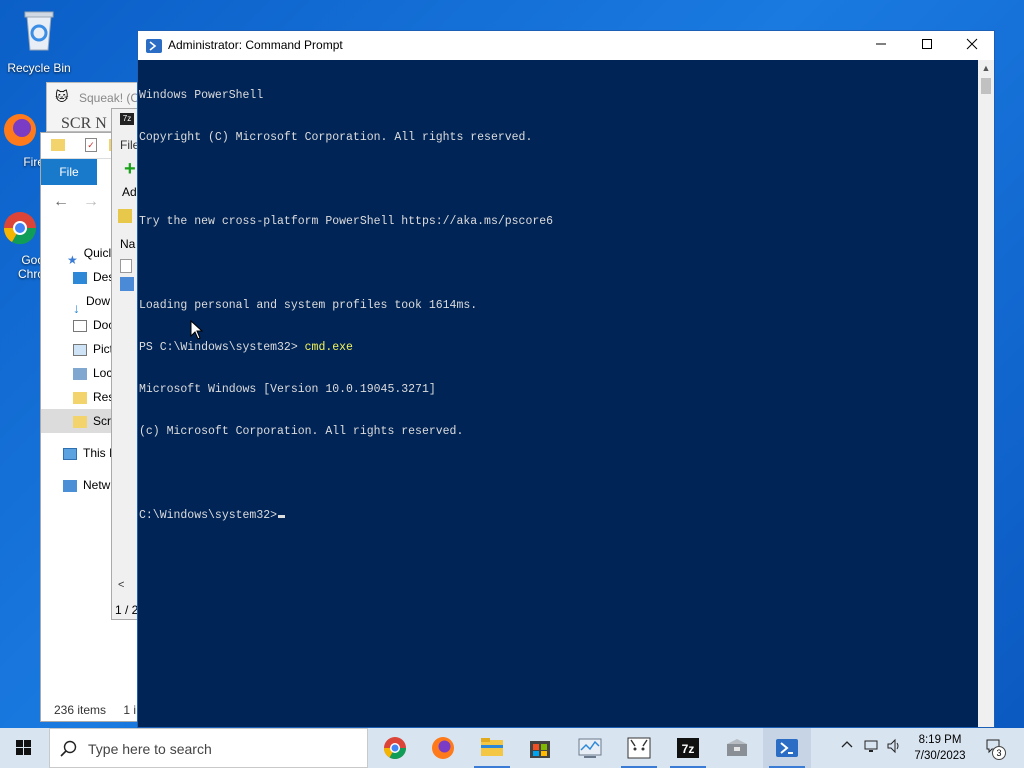 This screenshot has width=1024, height=768. I want to click on download-icon: ↓, so click(76, 306).